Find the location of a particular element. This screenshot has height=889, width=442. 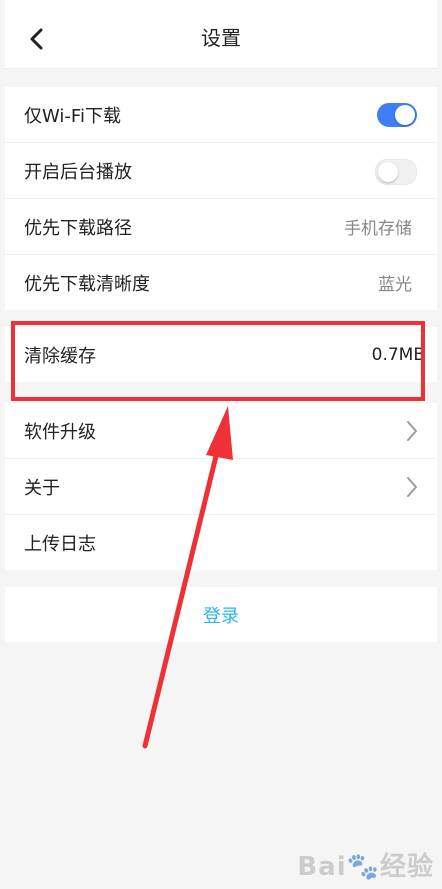

download-quality-value: 蓝光 is located at coordinates (395, 285).